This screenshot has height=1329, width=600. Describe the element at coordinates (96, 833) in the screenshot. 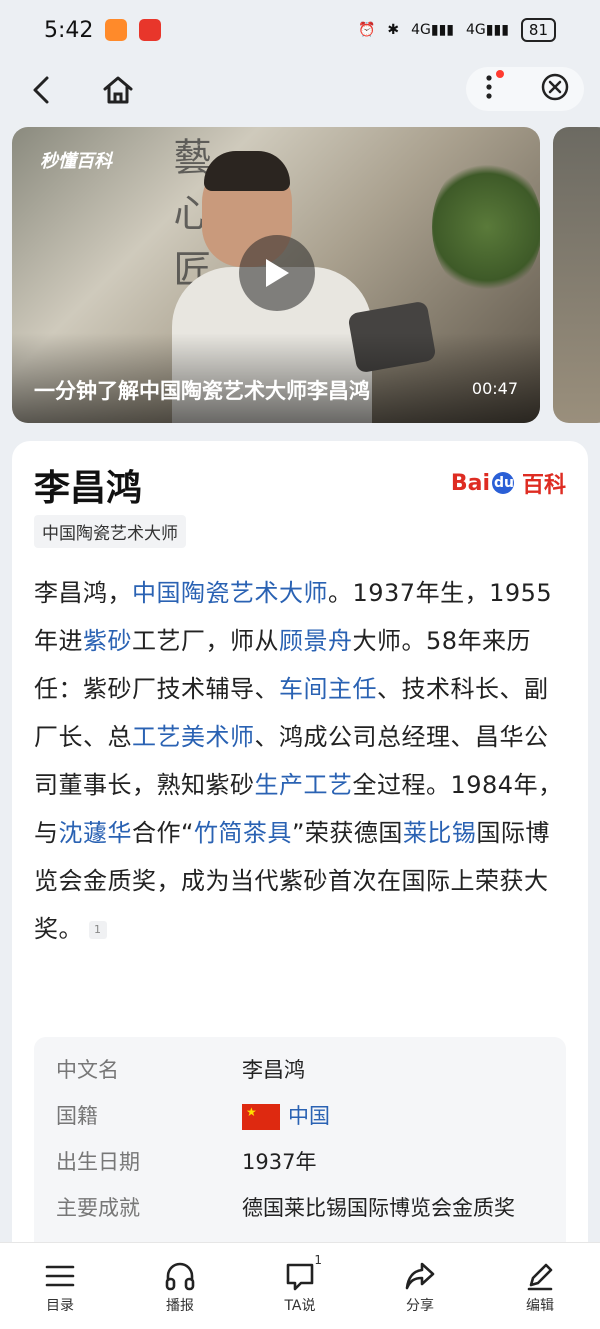

I see `link-shen-quhua: 沈蘧华` at that location.